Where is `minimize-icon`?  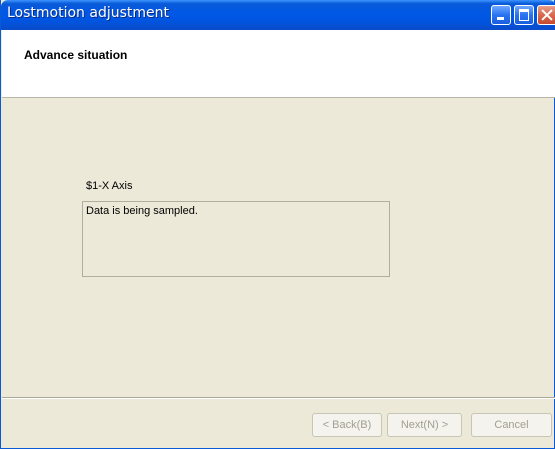 minimize-icon is located at coordinates (501, 15).